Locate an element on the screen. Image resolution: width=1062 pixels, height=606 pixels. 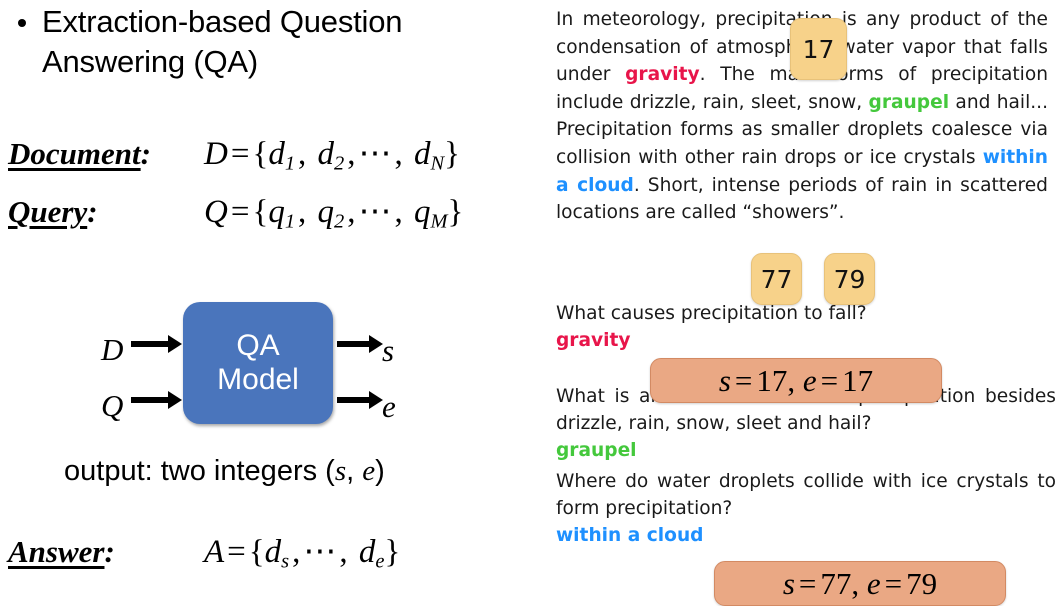
definition-document-math: D={d1, d2,⋯, dN} is located at coordinates (332, 155).